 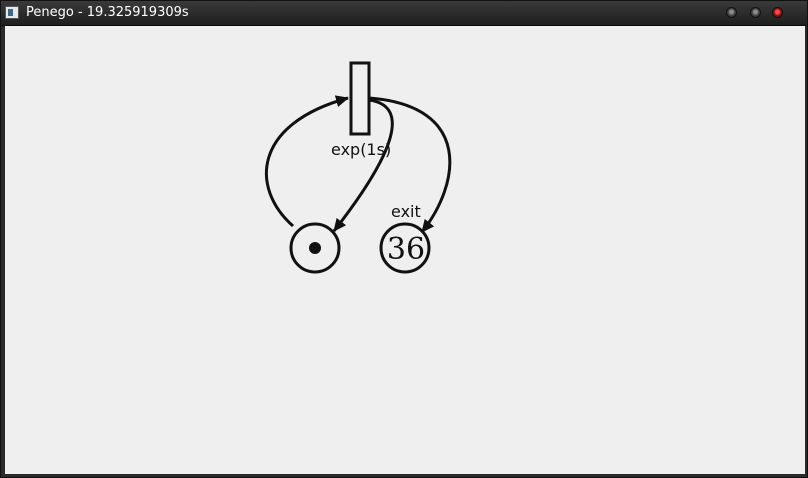 I want to click on transition-bar, so click(x=360, y=98).